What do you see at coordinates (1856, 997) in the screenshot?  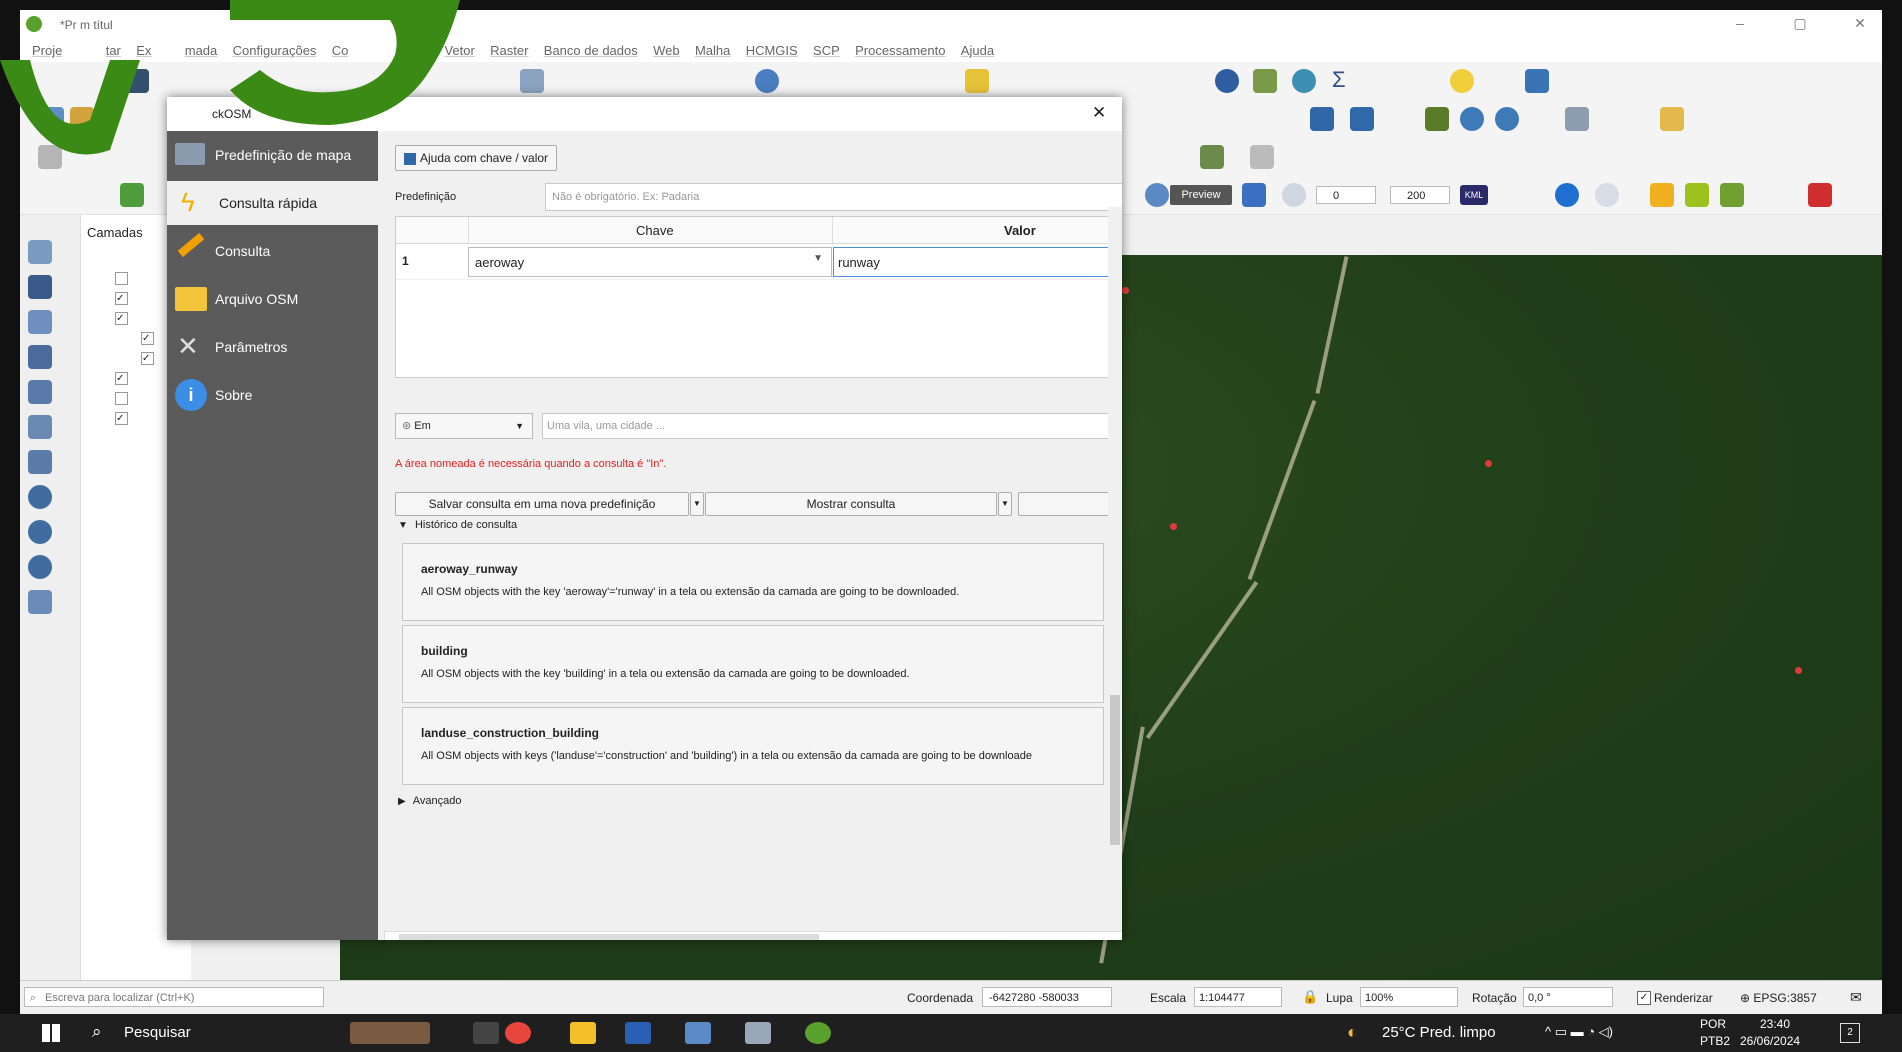 I see `messages-icon: ✉` at bounding box center [1856, 997].